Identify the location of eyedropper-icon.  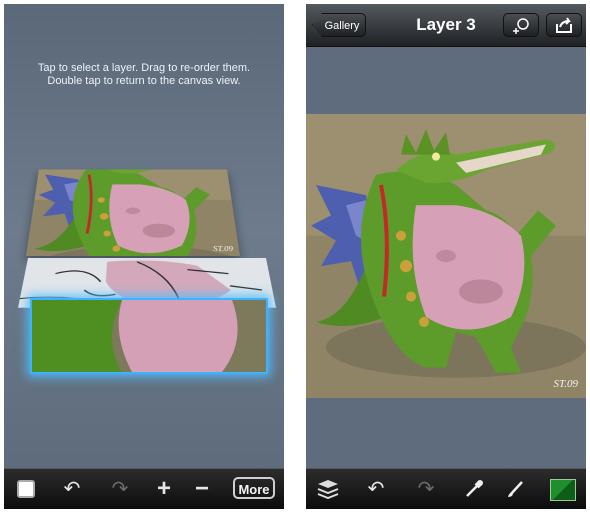
(474, 489).